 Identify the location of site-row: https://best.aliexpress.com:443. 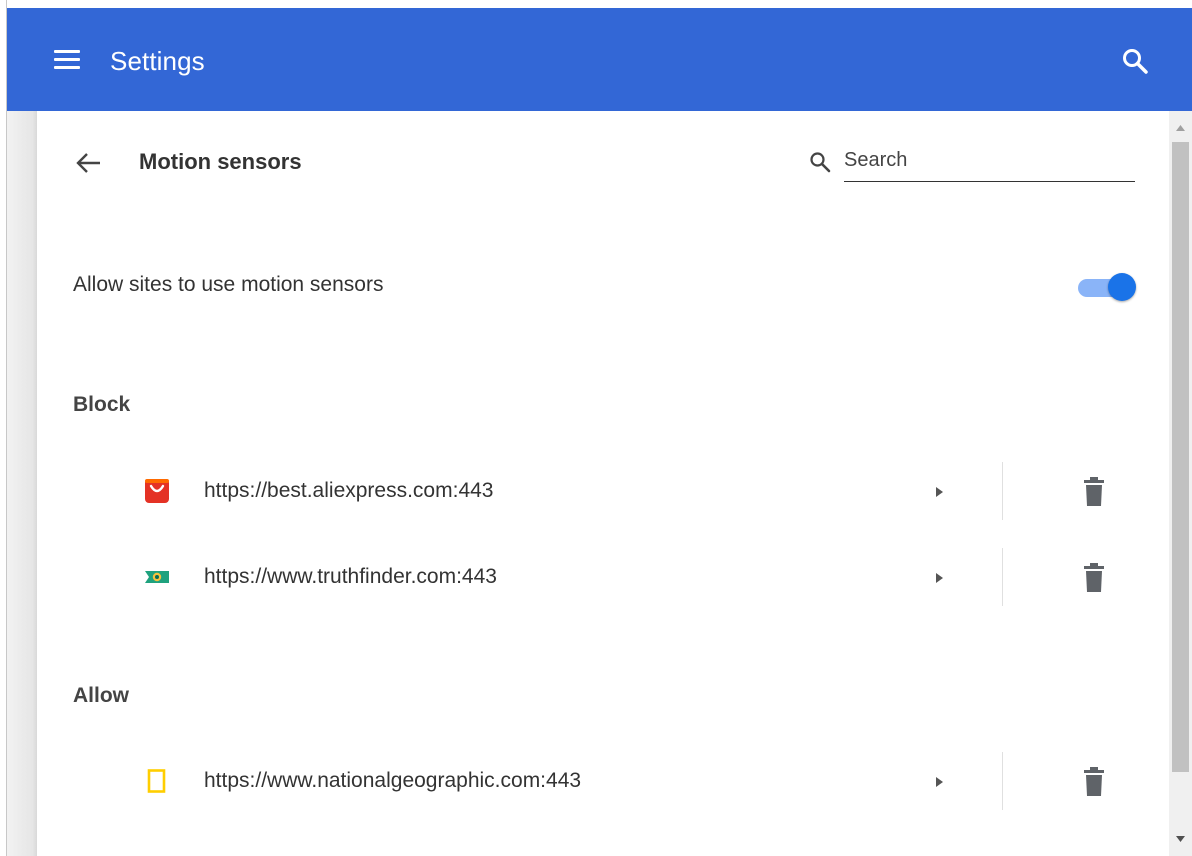
(602, 491).